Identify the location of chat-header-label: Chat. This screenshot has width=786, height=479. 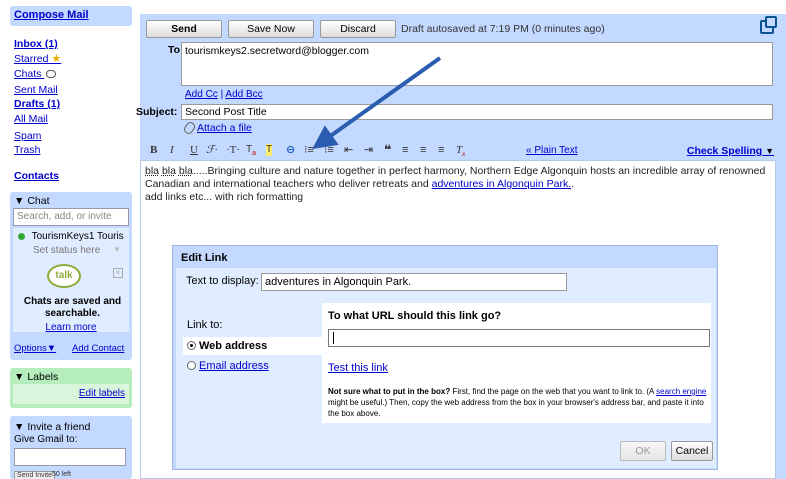
(38, 201).